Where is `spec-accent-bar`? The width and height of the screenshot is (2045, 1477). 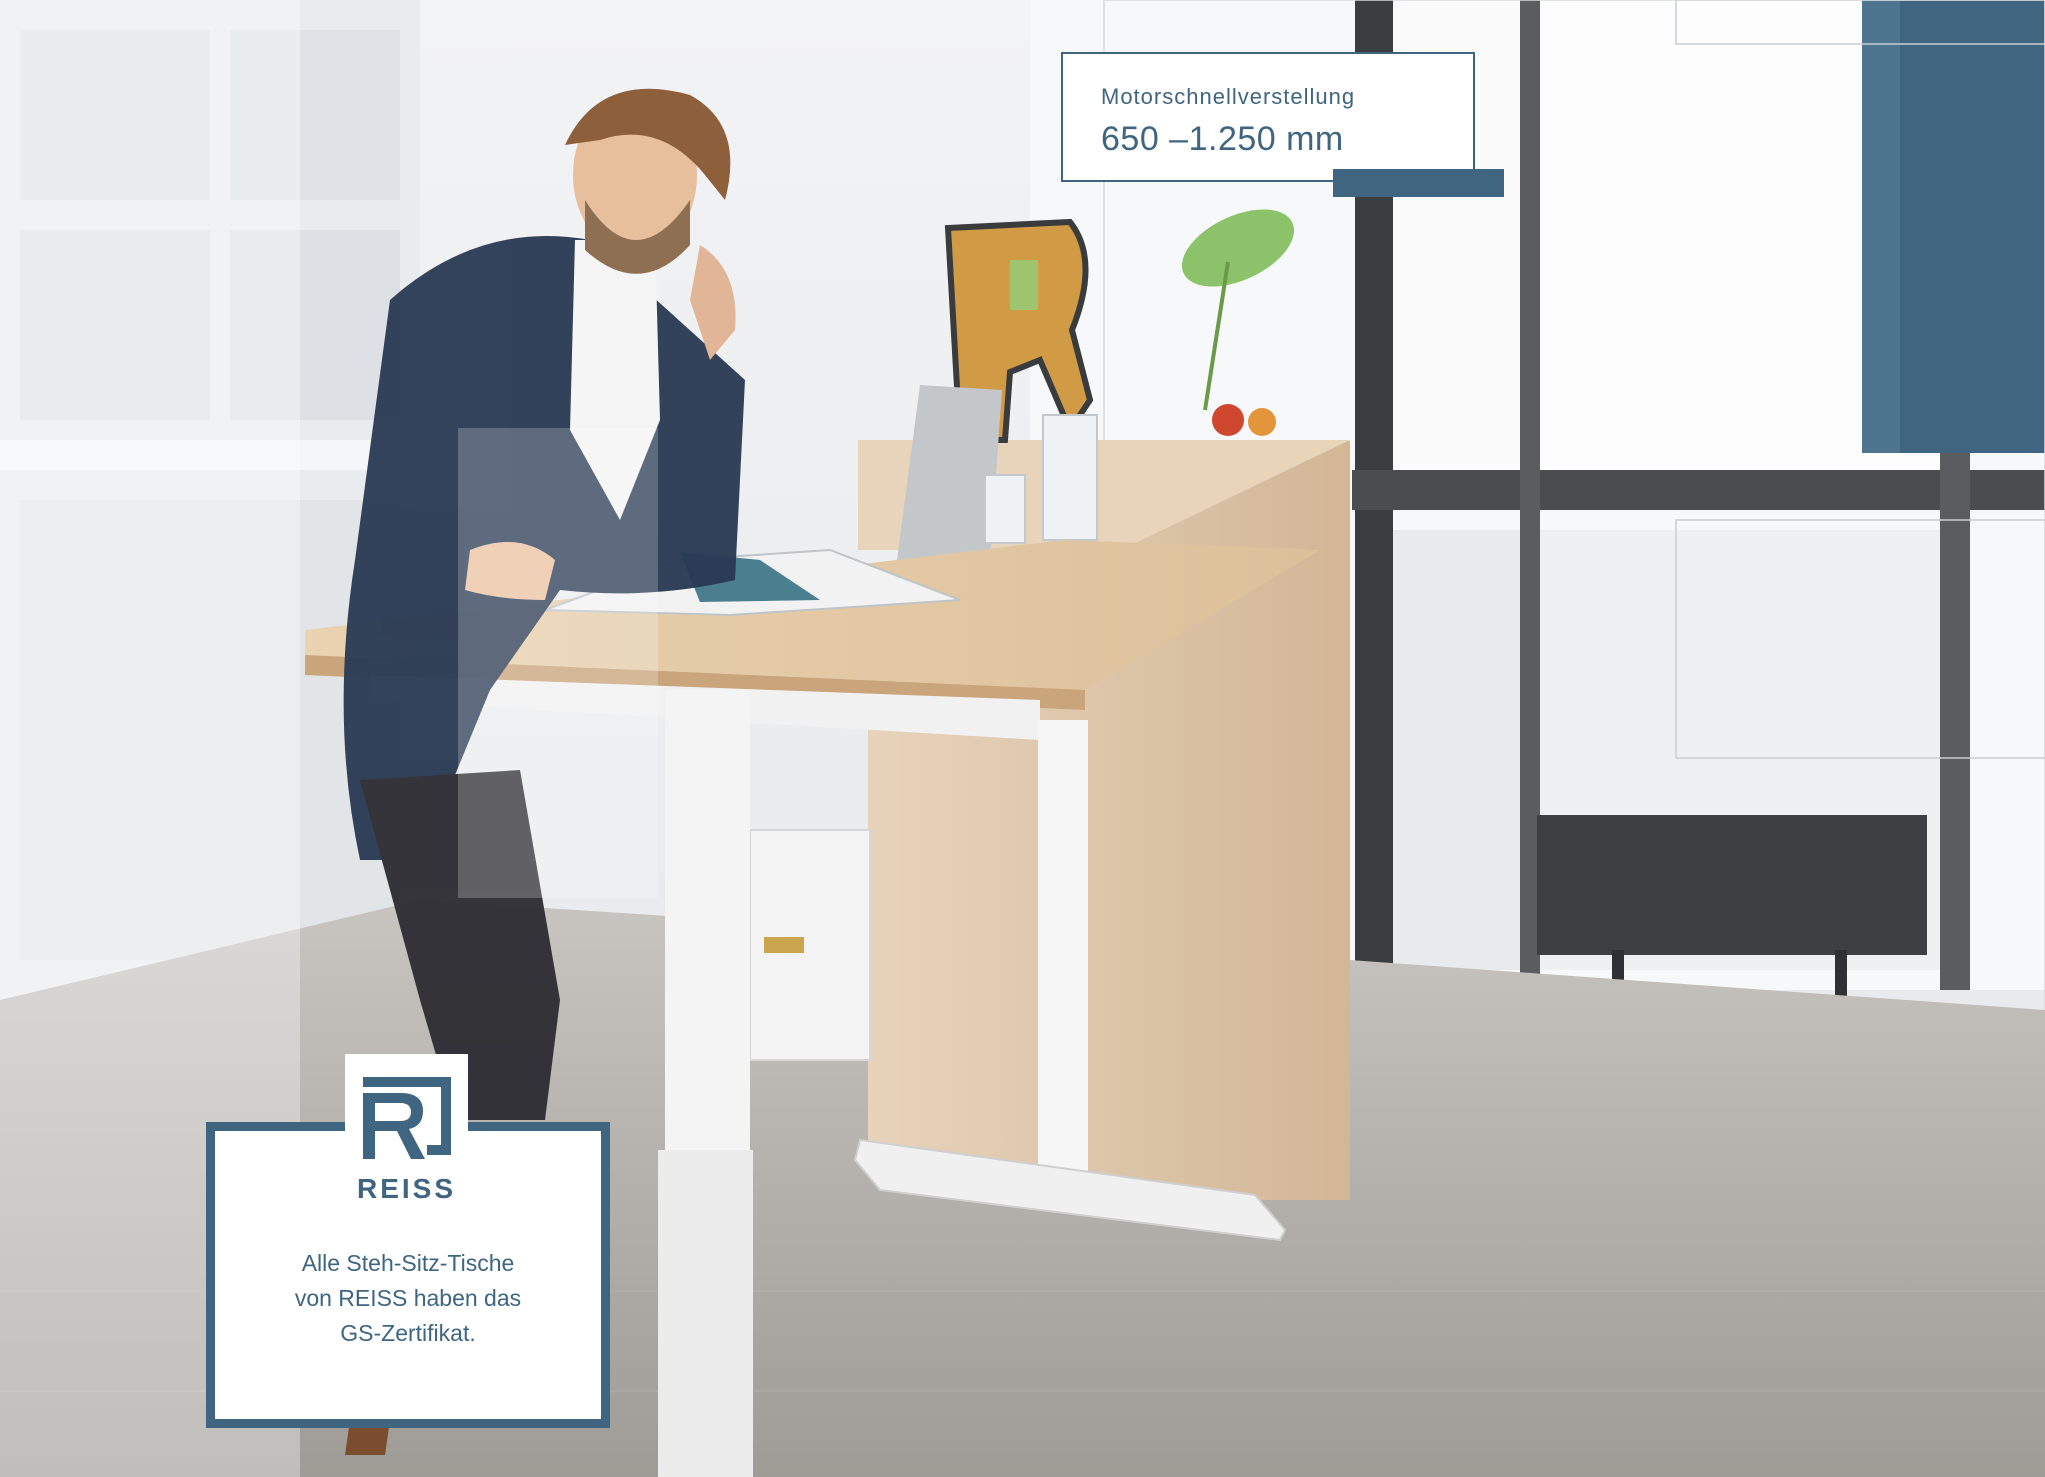 spec-accent-bar is located at coordinates (1418, 183).